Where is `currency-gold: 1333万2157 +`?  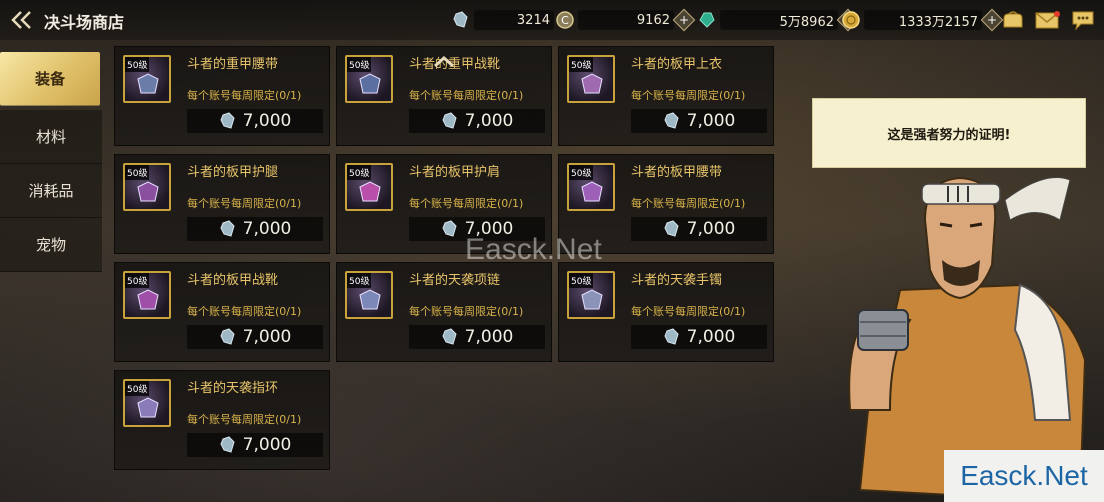 currency-gold: 1333万2157 + is located at coordinates (923, 20).